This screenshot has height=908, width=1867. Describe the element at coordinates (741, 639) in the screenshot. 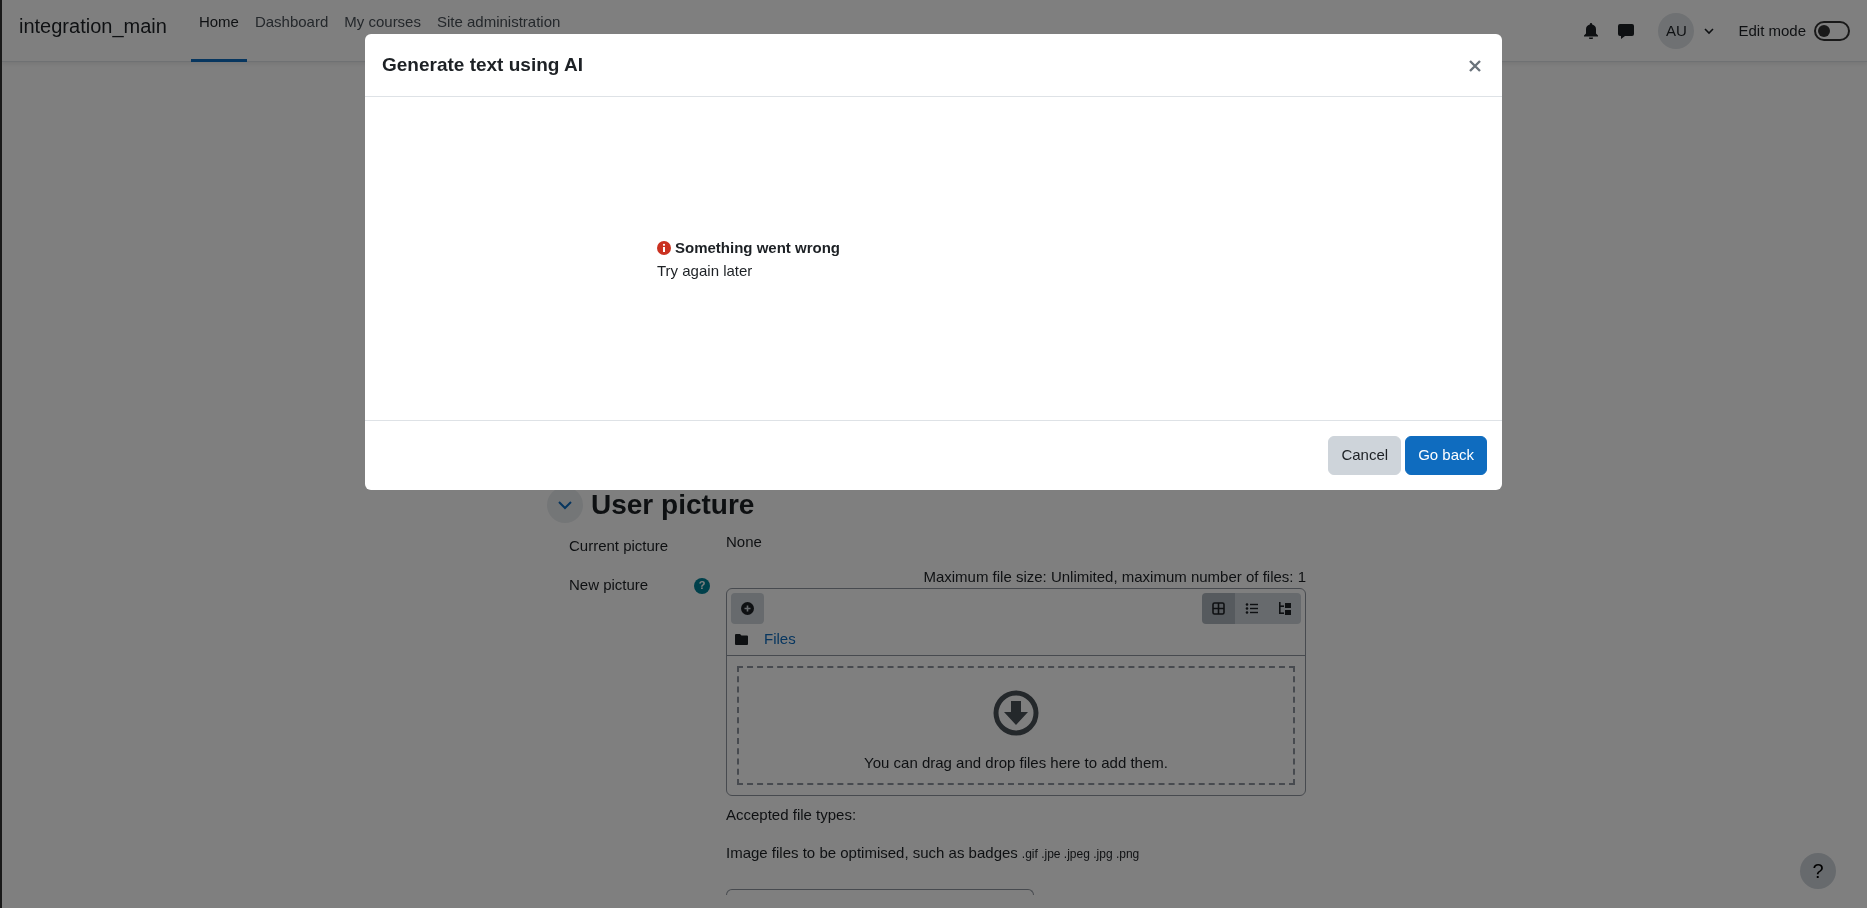

I see `folder-icon` at that location.